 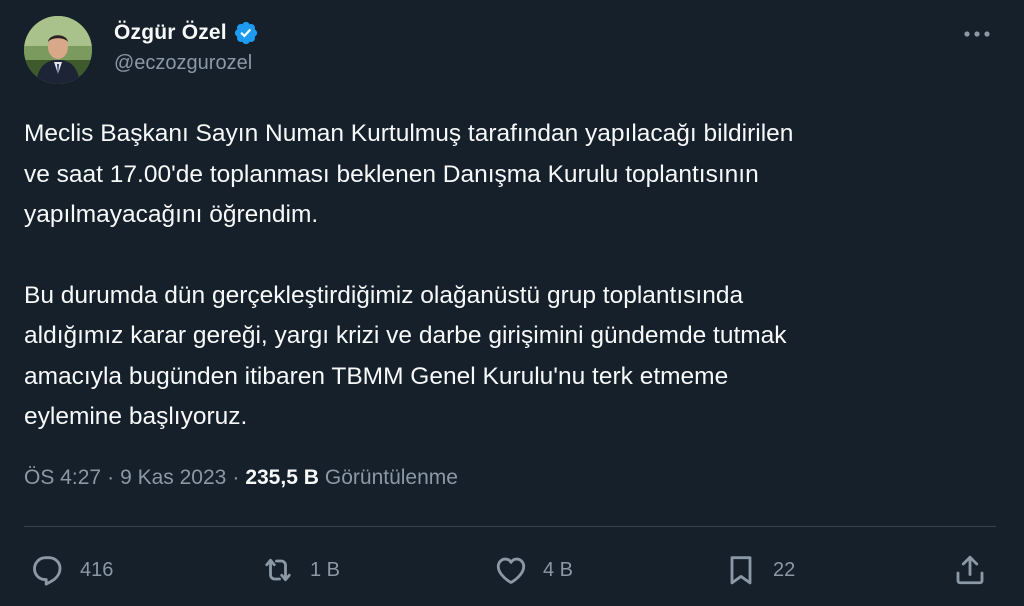 What do you see at coordinates (97, 569) in the screenshot?
I see `reply-count: 416` at bounding box center [97, 569].